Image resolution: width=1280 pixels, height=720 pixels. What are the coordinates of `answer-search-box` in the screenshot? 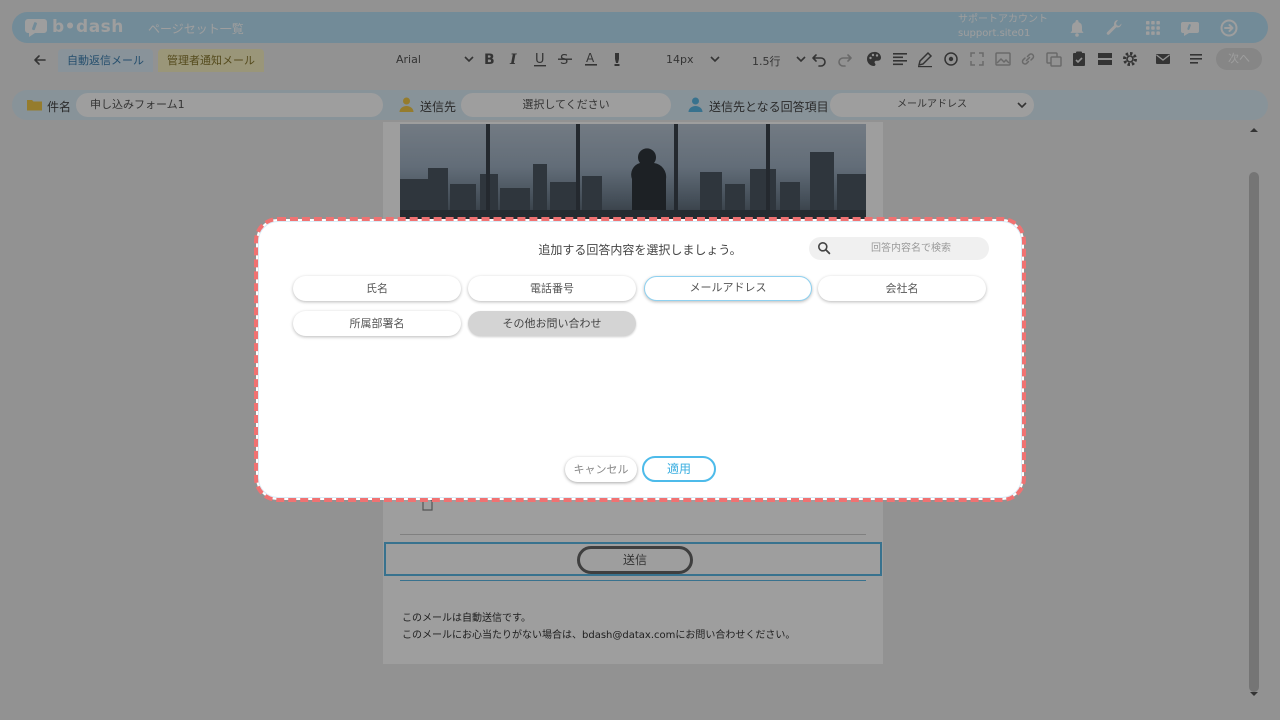 It's located at (899, 248).